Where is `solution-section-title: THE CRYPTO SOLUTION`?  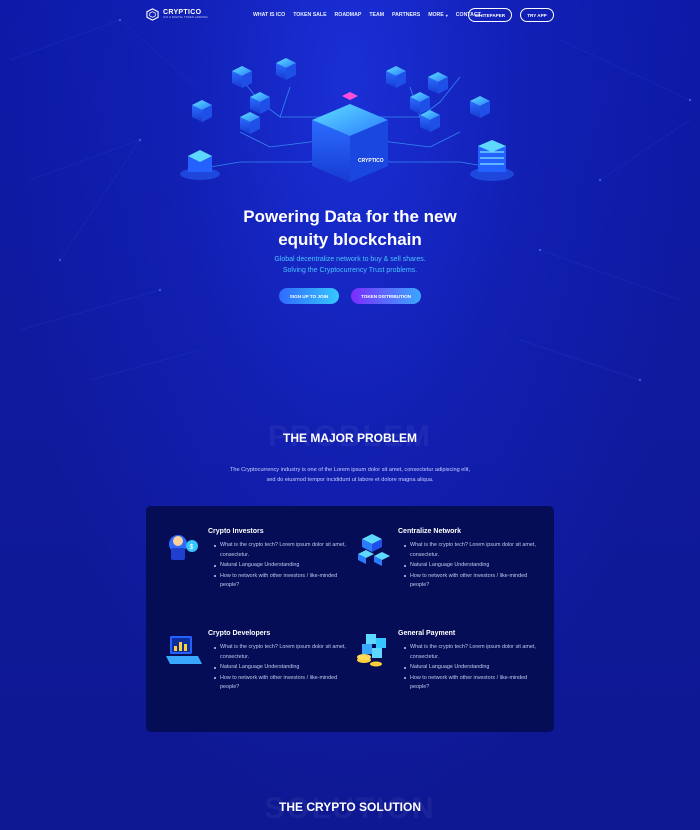 solution-section-title: THE CRYPTO SOLUTION is located at coordinates (349, 807).